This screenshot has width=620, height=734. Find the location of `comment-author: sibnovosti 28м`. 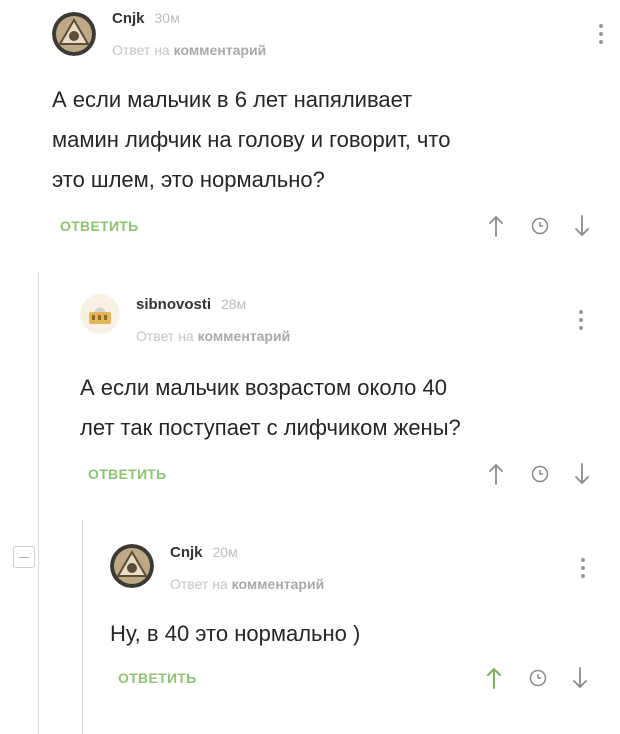

comment-author: sibnovosti 28м is located at coordinates (191, 304).